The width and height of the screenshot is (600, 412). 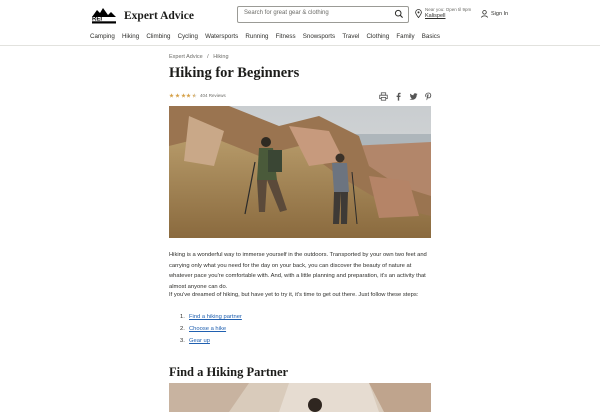 I want to click on nav-item-family: Family, so click(x=405, y=38).